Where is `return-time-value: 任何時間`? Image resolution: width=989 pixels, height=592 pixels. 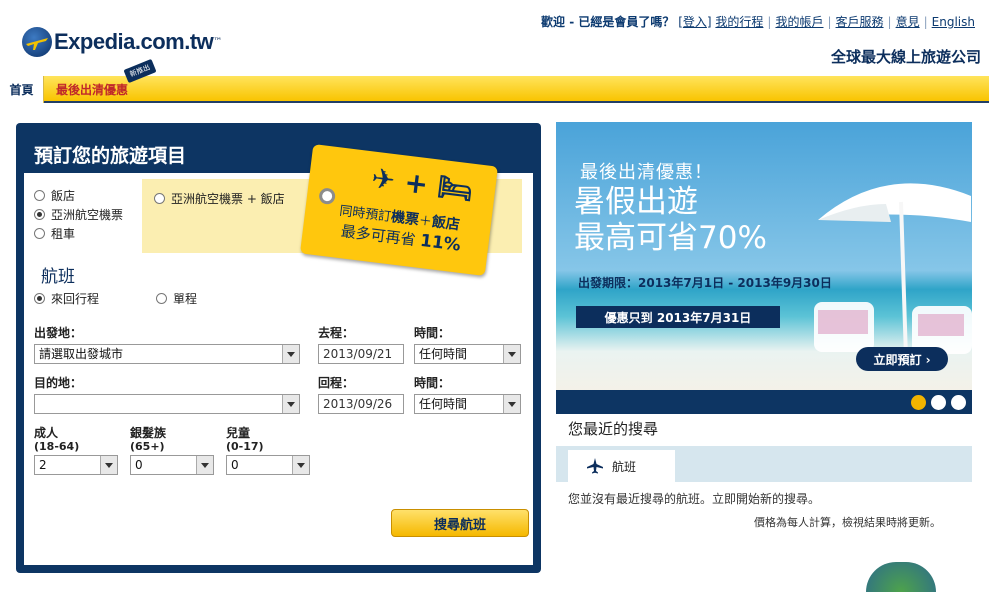
return-time-value: 任何時間 is located at coordinates (443, 404).